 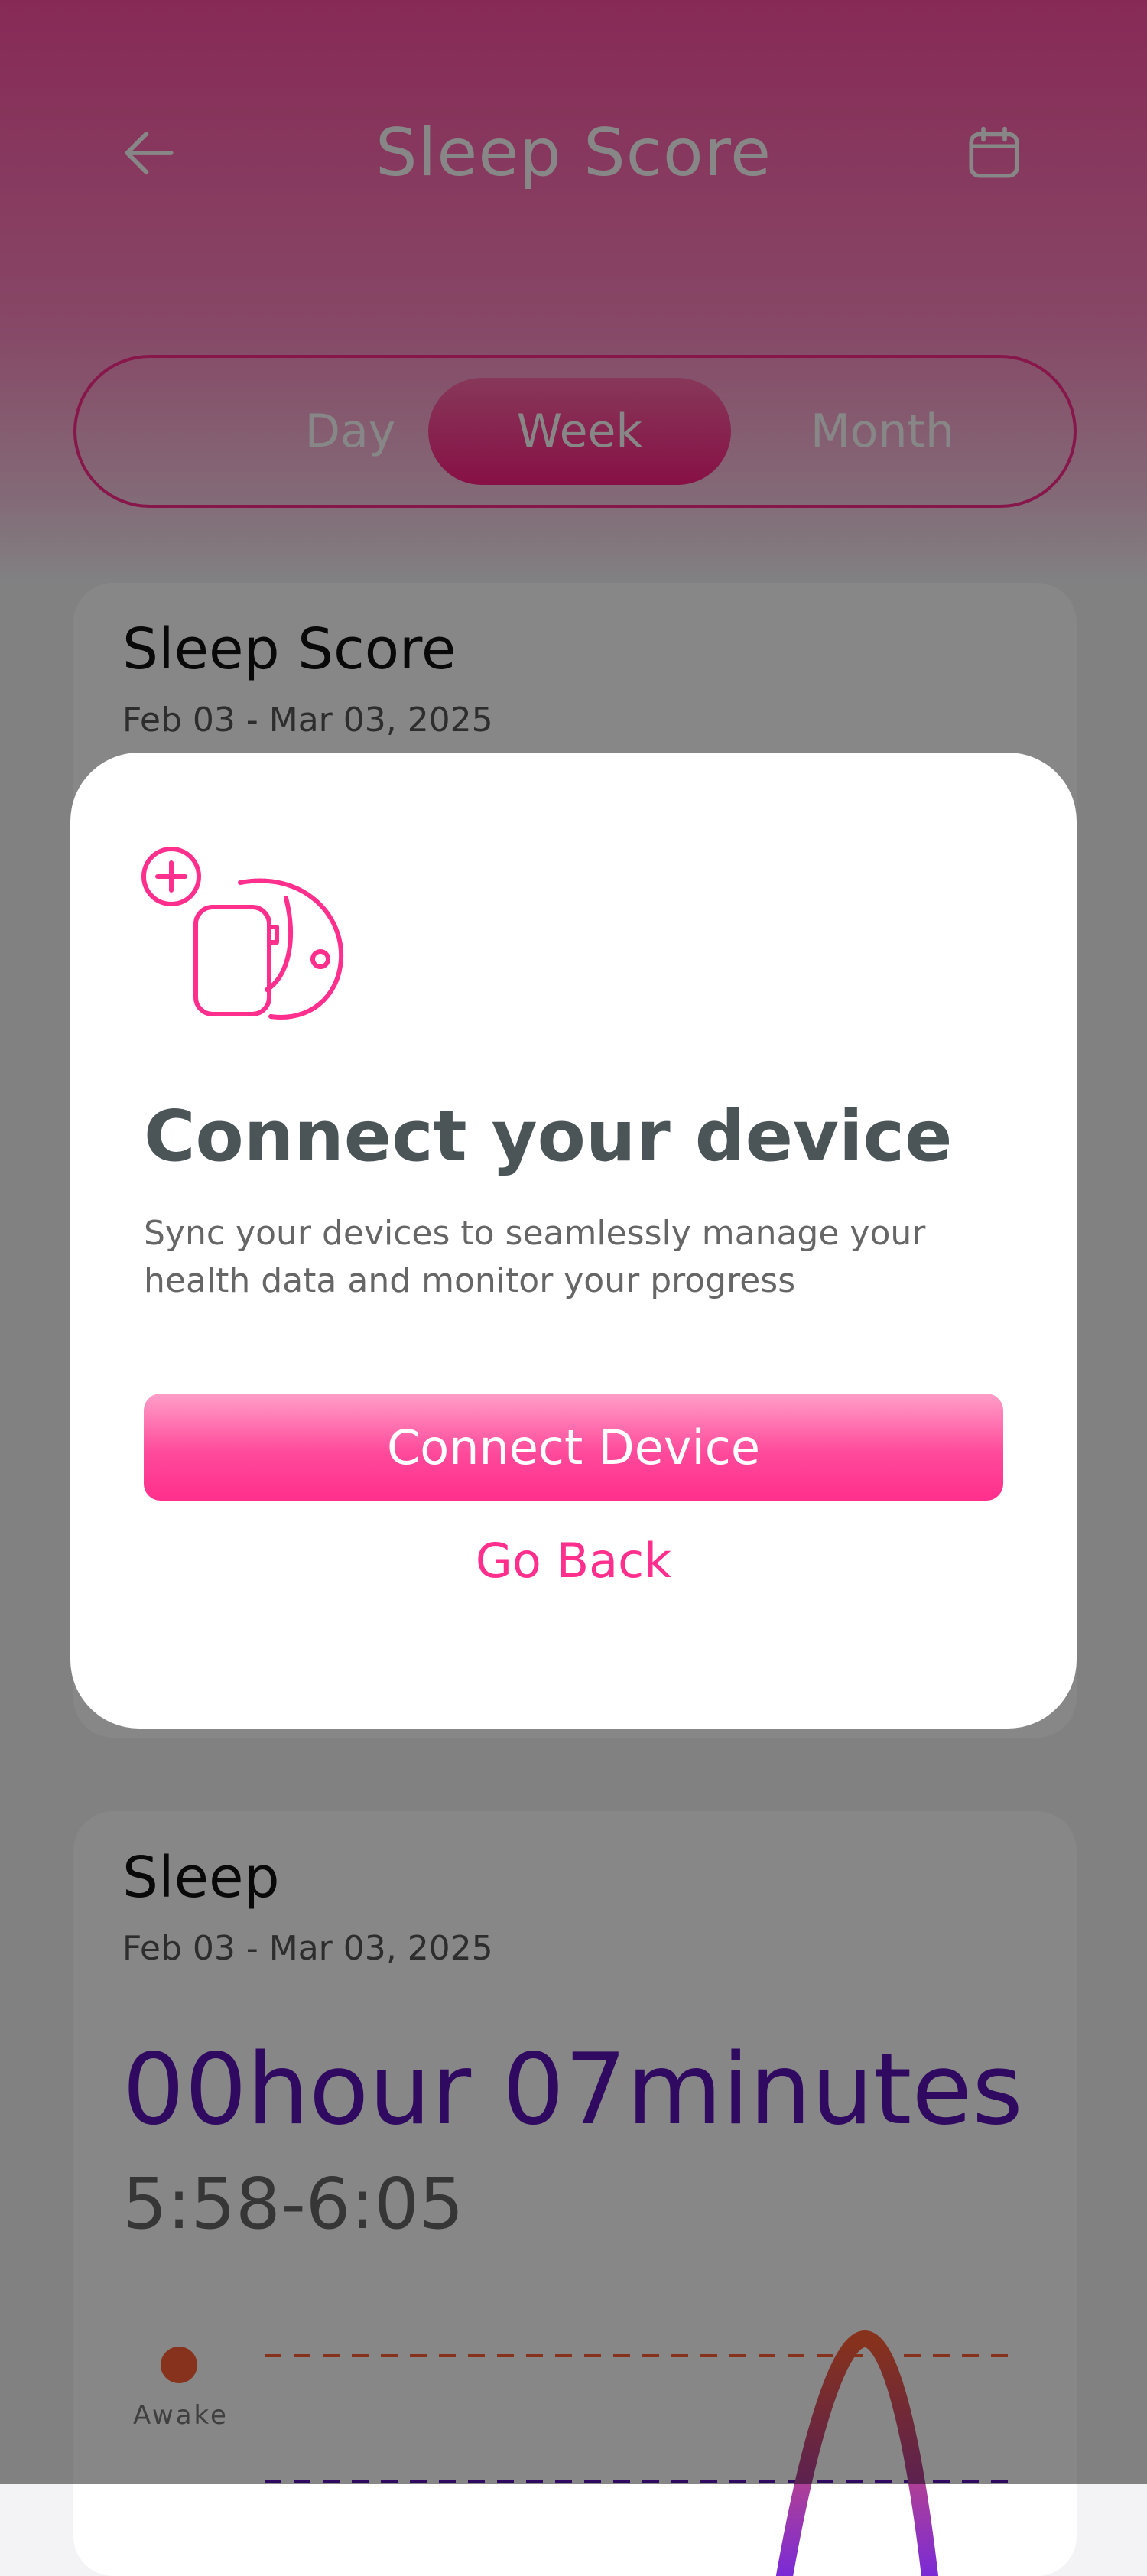 I want to click on smartwatch-plus-icon, so click(x=242, y=933).